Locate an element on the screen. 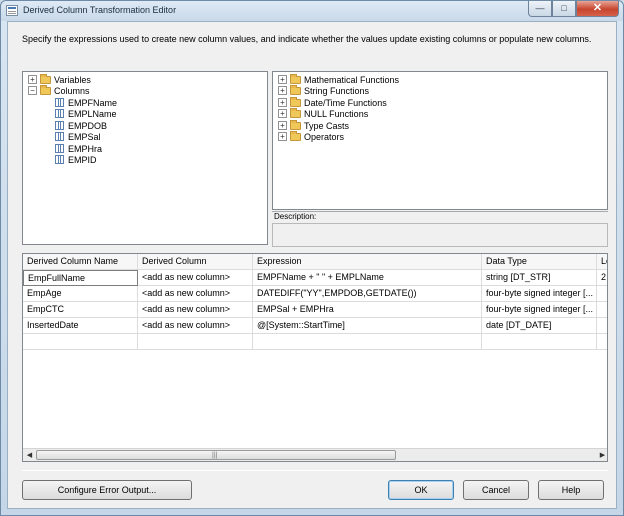  scroll-right-icon: ▶ is located at coordinates (602, 455).